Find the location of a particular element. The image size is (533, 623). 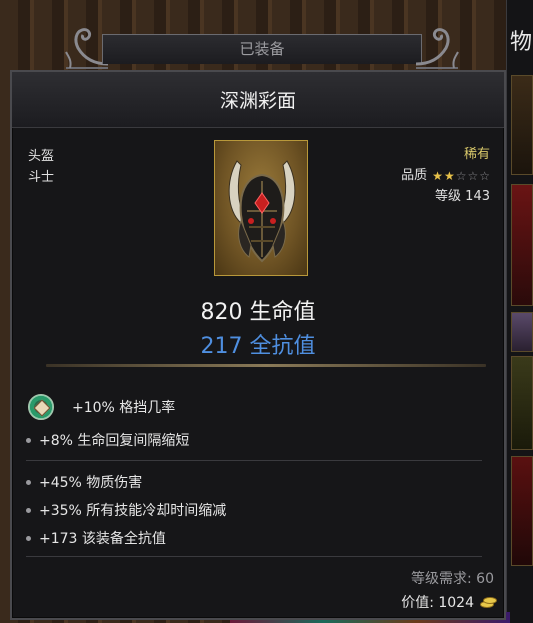

equipped-header: 已装备 is located at coordinates (262, 47).